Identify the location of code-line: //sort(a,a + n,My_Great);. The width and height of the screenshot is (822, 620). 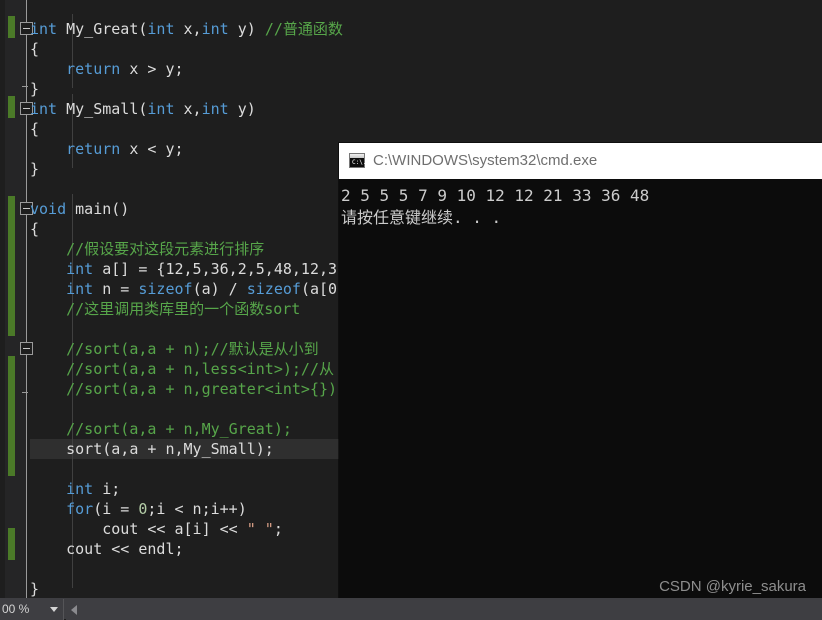
(161, 429).